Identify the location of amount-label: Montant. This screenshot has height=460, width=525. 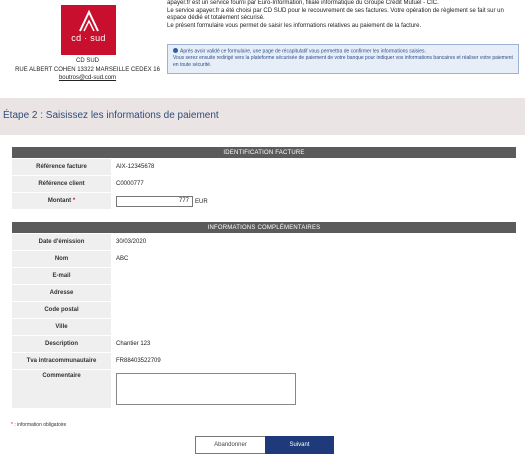
(59, 201).